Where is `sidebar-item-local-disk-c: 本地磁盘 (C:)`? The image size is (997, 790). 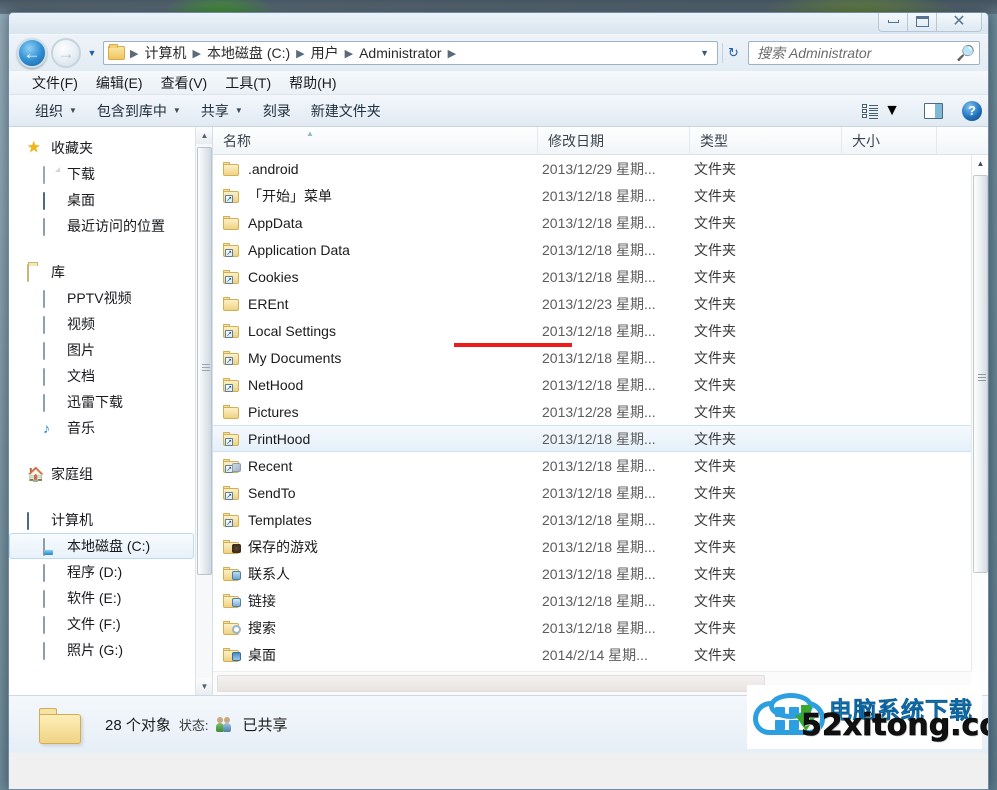
sidebar-item-local-disk-c: 本地磁盘 (C:) is located at coordinates (101, 546).